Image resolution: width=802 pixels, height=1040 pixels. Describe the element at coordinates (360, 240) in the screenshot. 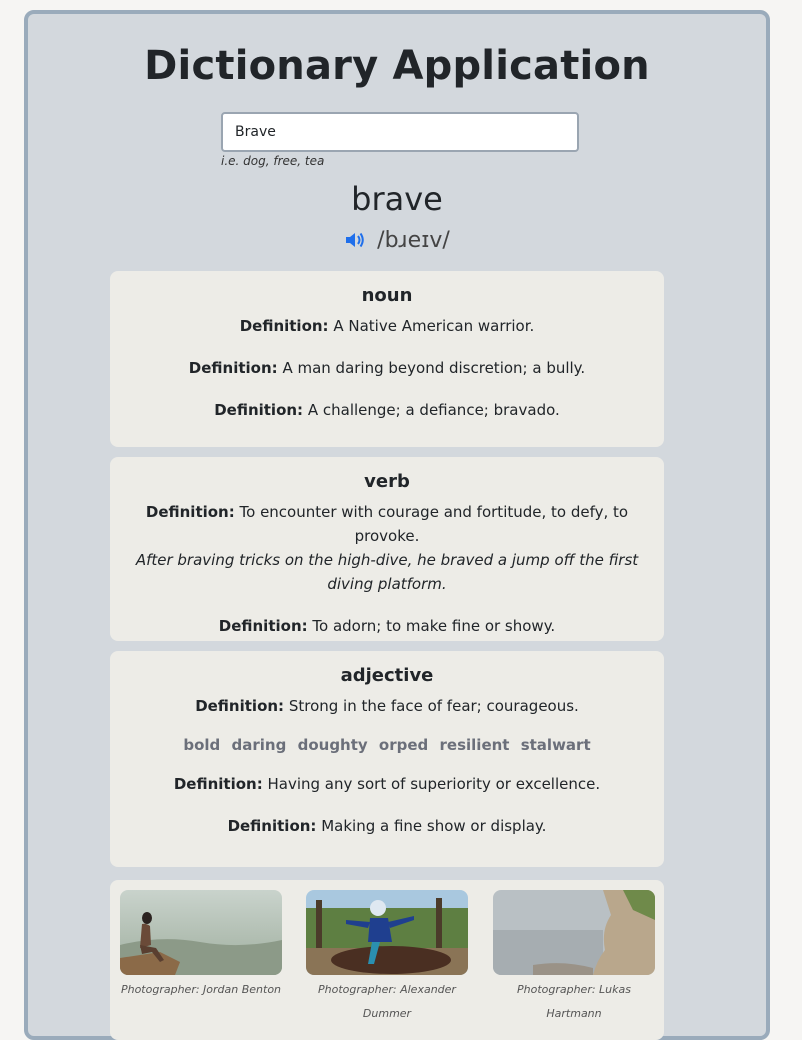

I see `speaker-icon` at that location.